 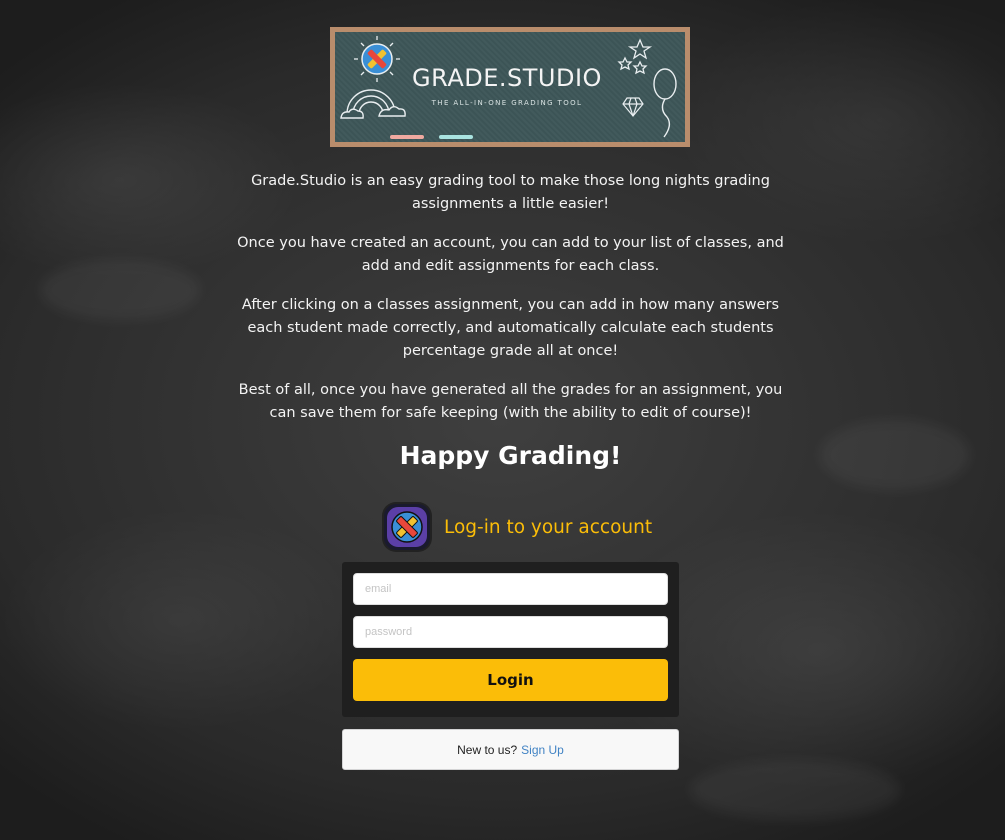 What do you see at coordinates (542, 750) in the screenshot?
I see `signup-link: Sign Up` at bounding box center [542, 750].